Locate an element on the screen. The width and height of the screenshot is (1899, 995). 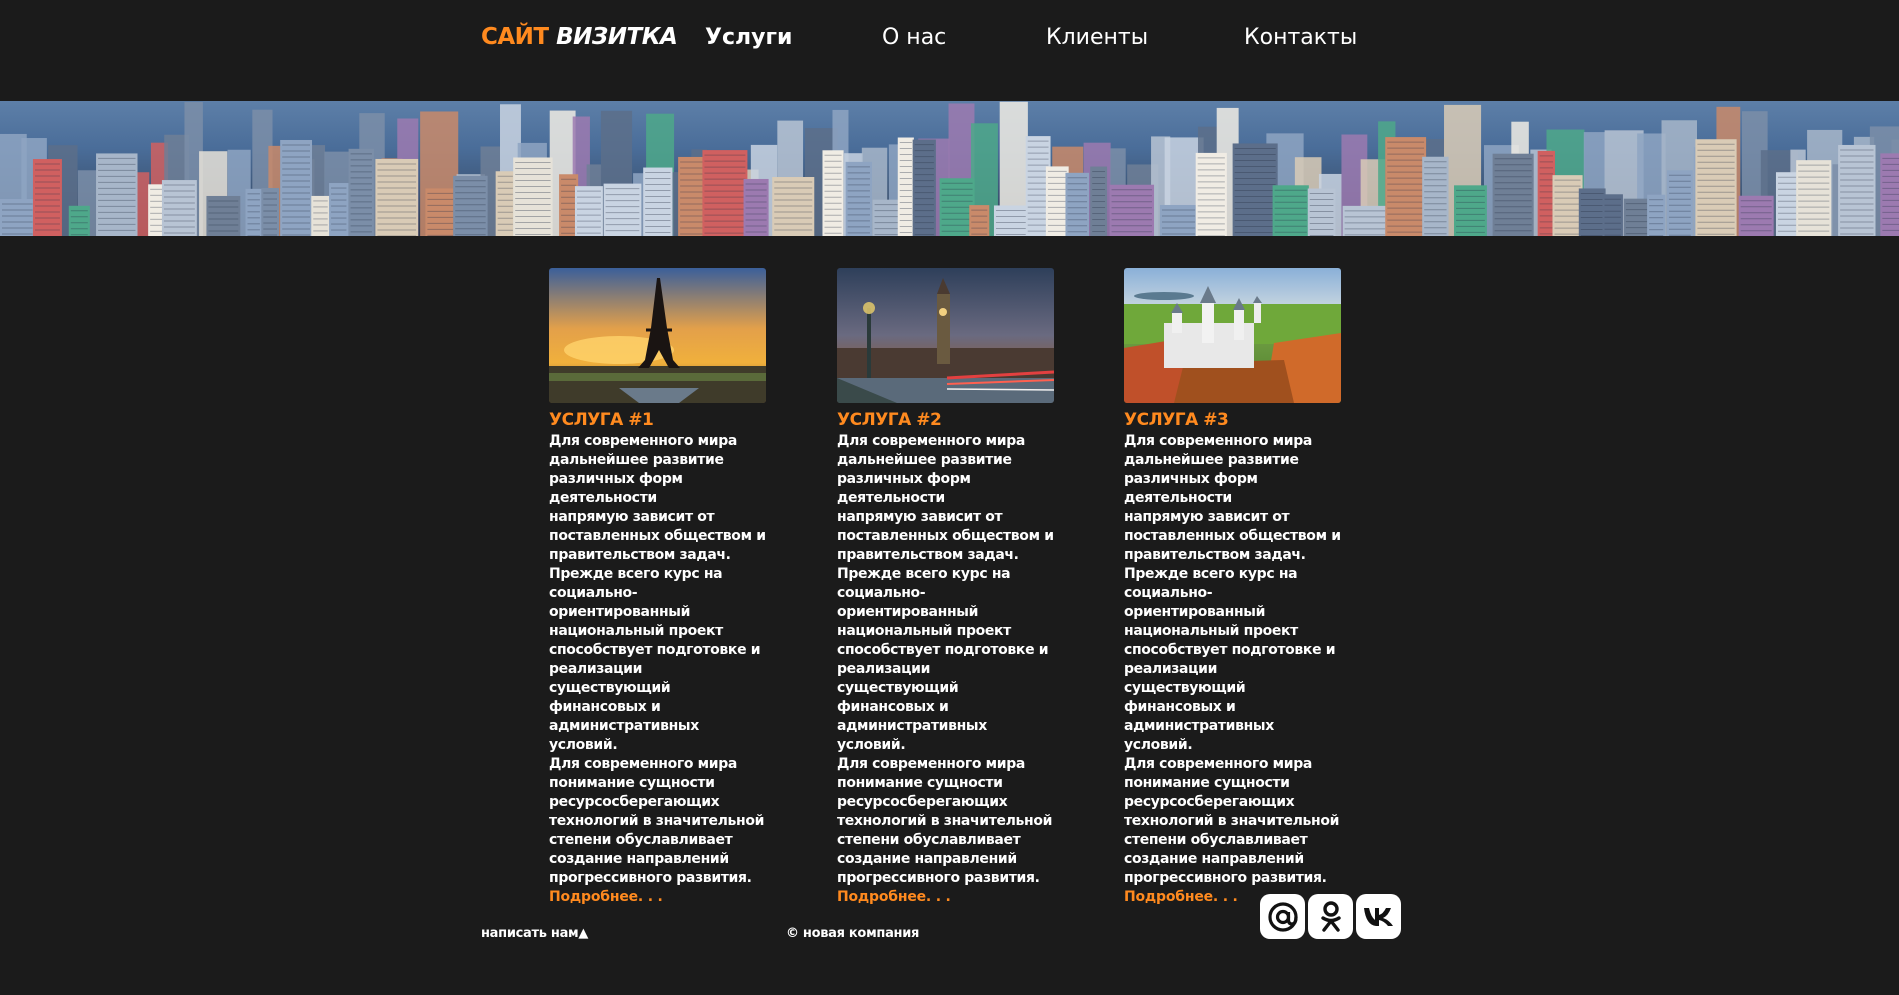
logo-text-part2: ВИЗИТКА is located at coordinates (617, 37).